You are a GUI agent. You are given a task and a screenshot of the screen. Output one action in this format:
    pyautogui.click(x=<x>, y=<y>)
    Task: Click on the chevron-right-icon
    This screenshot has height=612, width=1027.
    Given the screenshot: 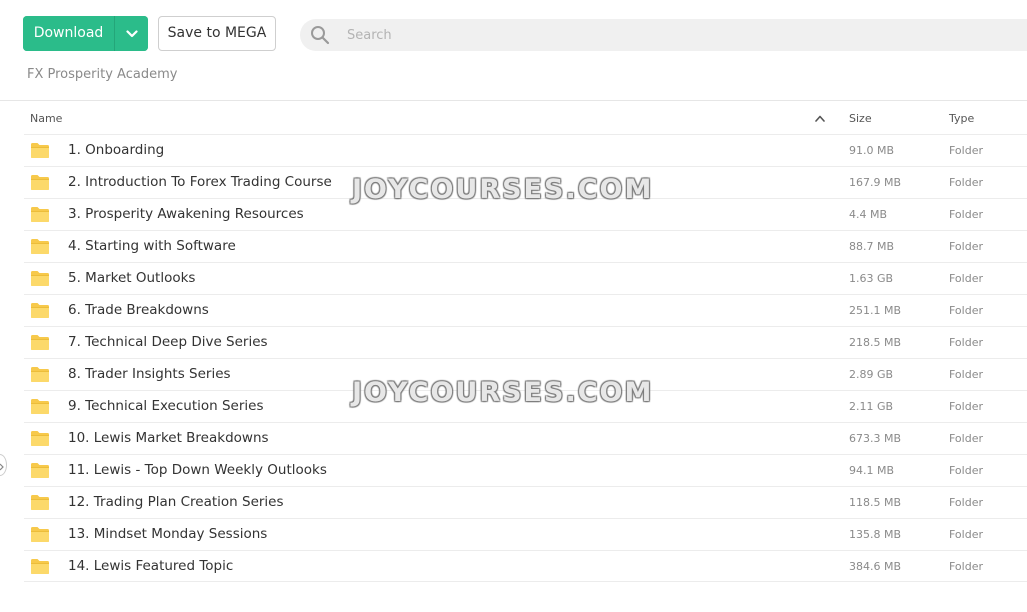 What is the action you would take?
    pyautogui.click(x=2, y=465)
    